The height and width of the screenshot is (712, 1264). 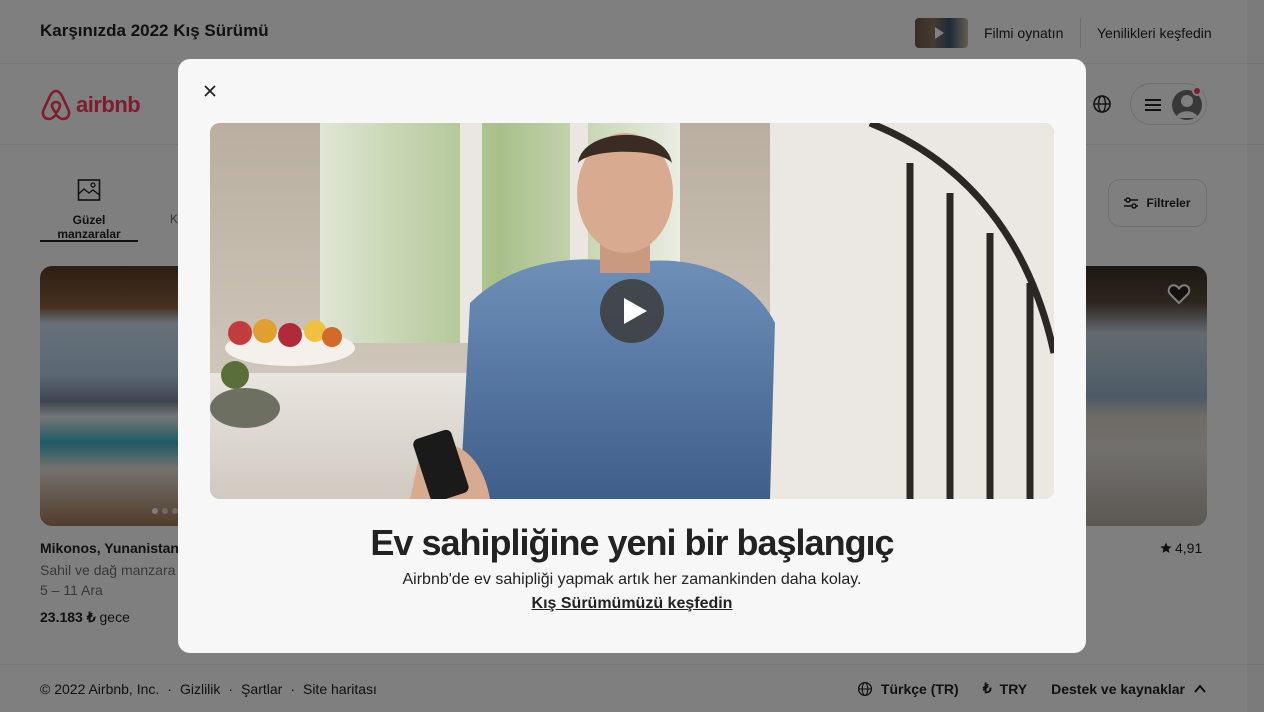 What do you see at coordinates (632, 542) in the screenshot?
I see `modal-title: Ev sahipliğine yeni bir başlangıç` at bounding box center [632, 542].